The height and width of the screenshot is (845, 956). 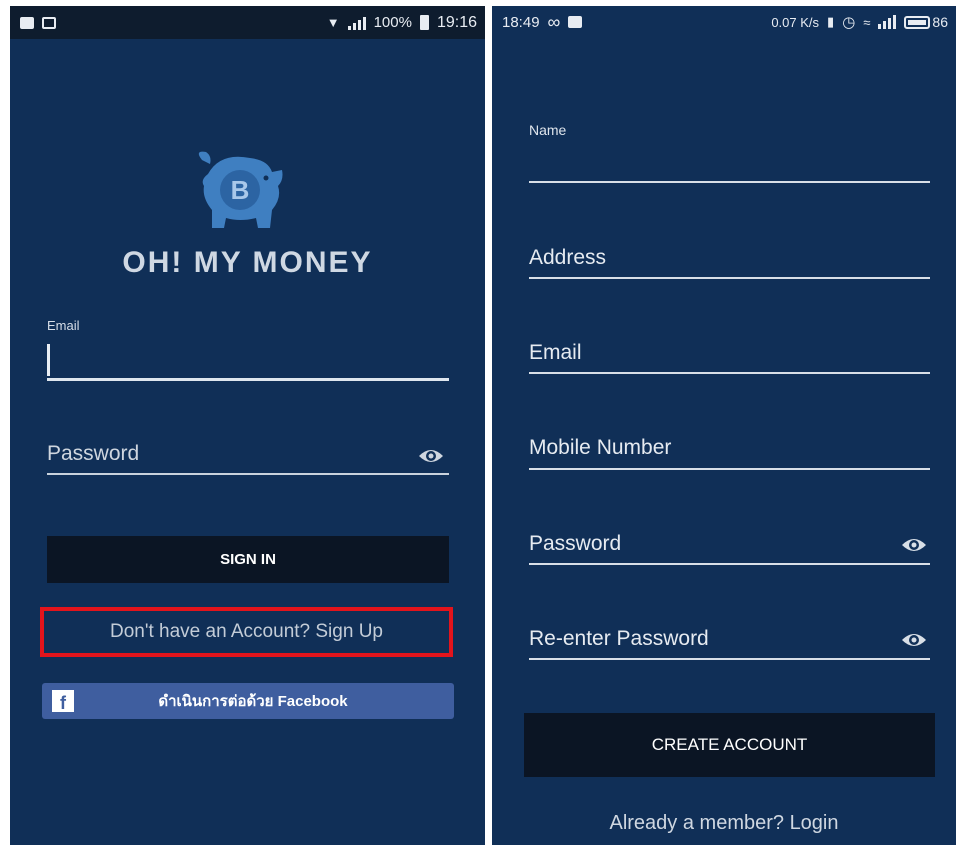 What do you see at coordinates (521, 22) in the screenshot?
I see `status-time: 18:49` at bounding box center [521, 22].